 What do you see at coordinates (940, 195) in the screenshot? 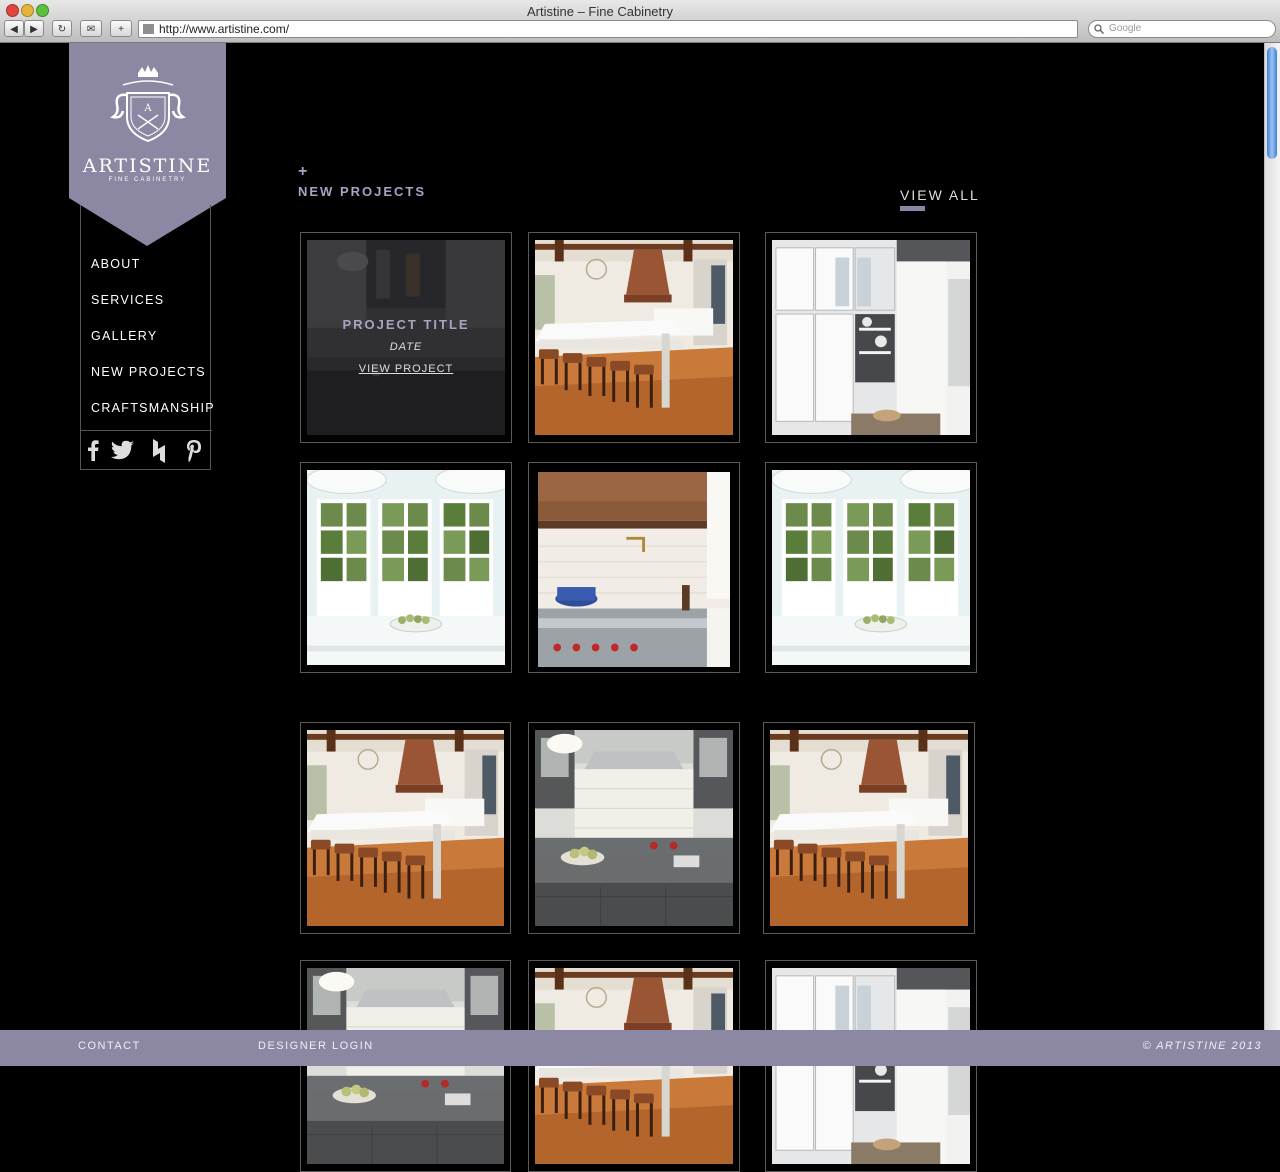
I see `view-all-link: VIEW ALL` at bounding box center [940, 195].